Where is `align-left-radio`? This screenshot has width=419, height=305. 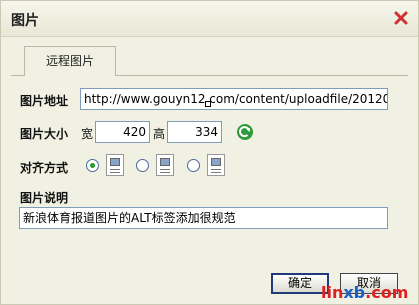
align-left-radio is located at coordinates (92, 165).